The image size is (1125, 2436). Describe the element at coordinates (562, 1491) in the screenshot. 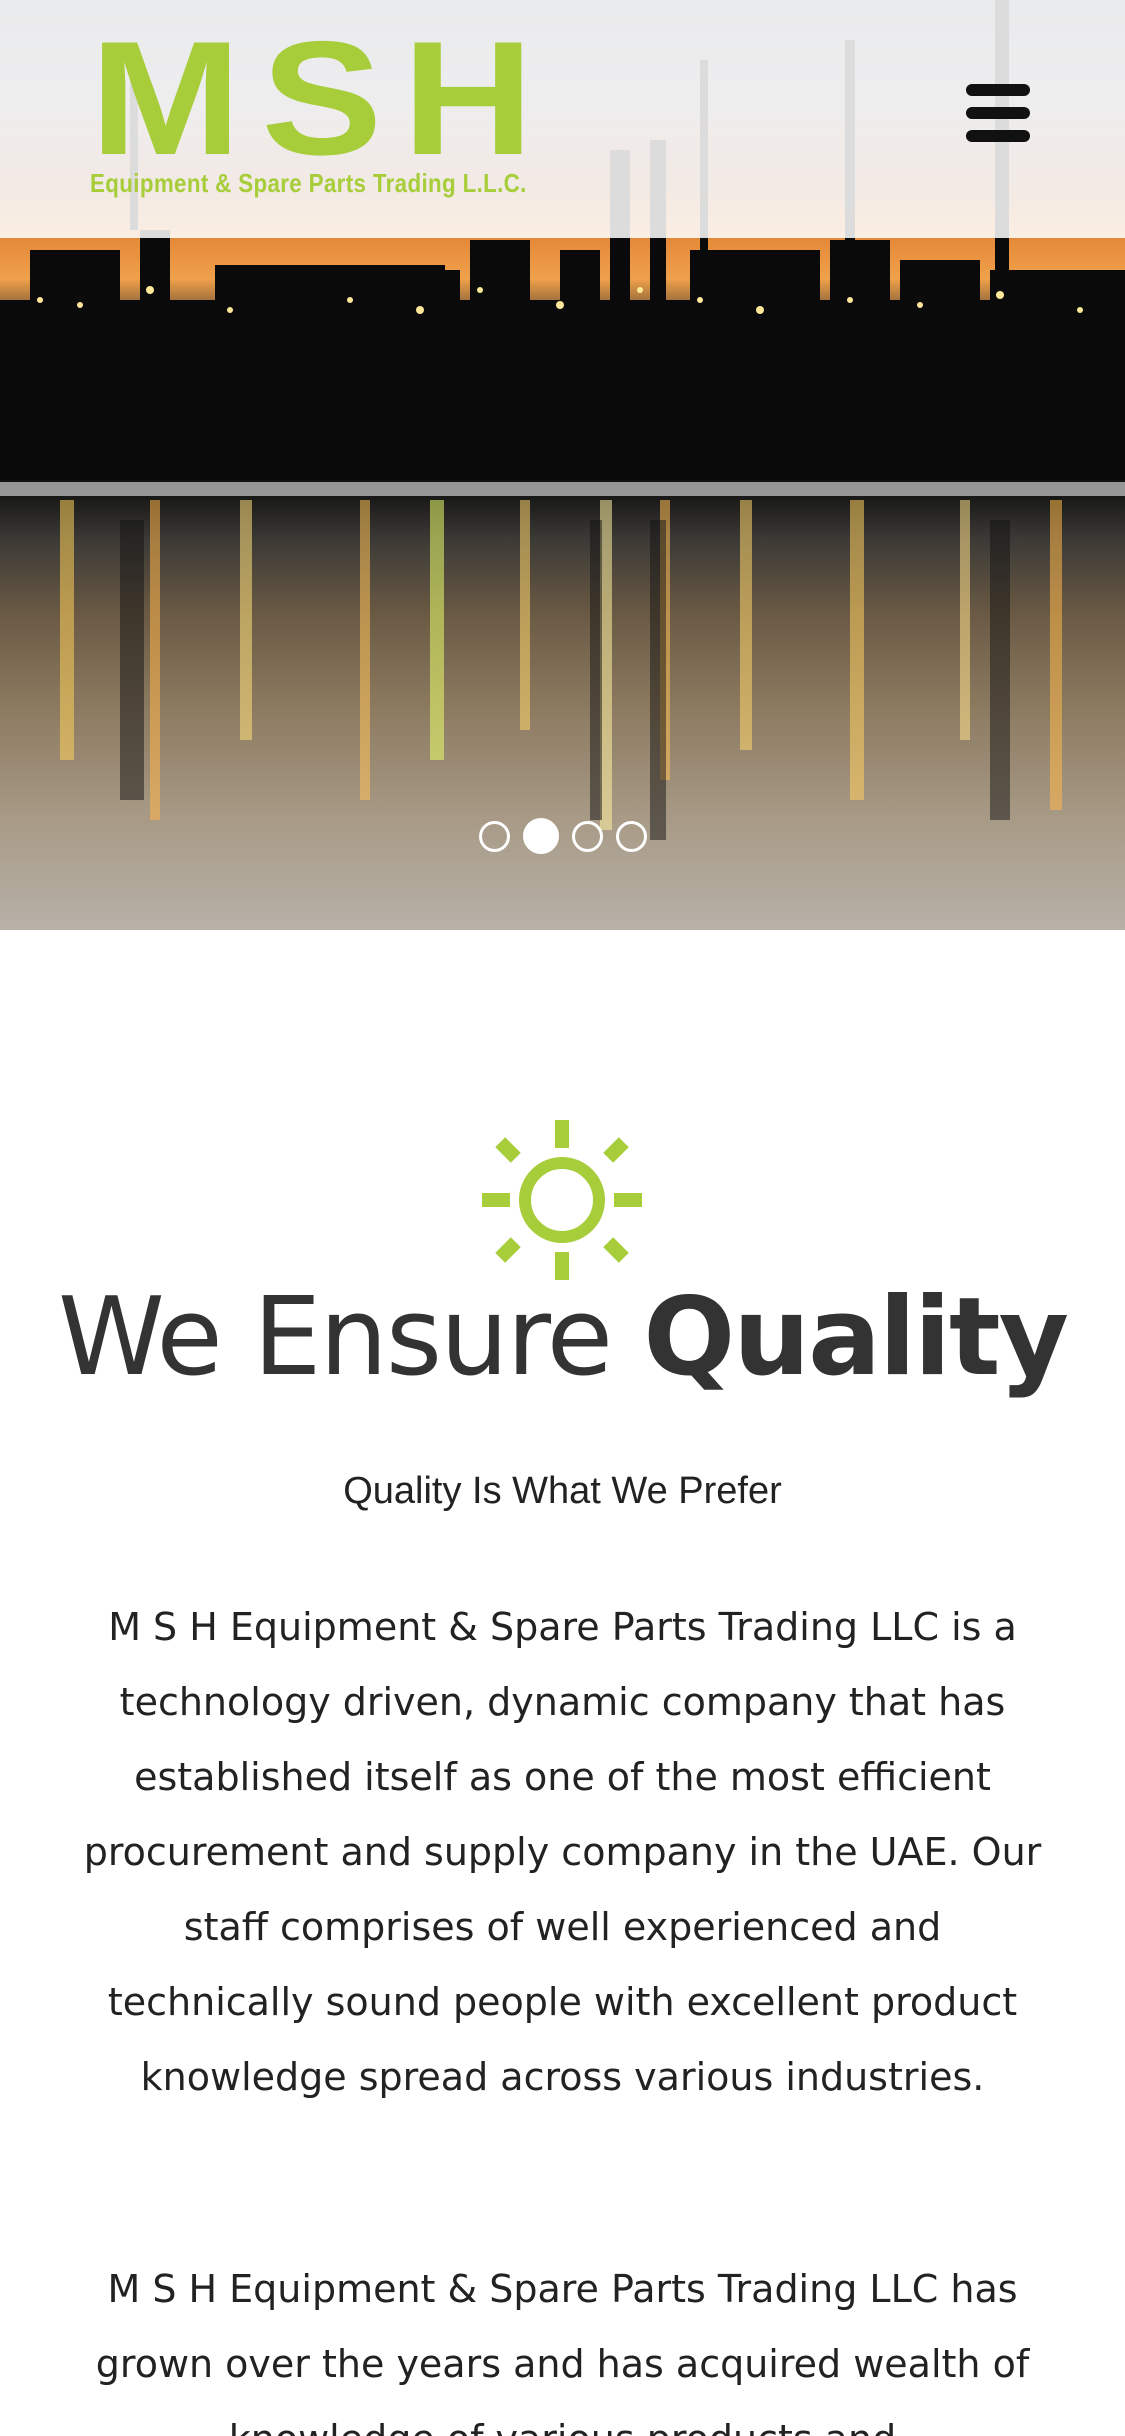

I see `section-subheading: Quality Is What We Prefer` at that location.